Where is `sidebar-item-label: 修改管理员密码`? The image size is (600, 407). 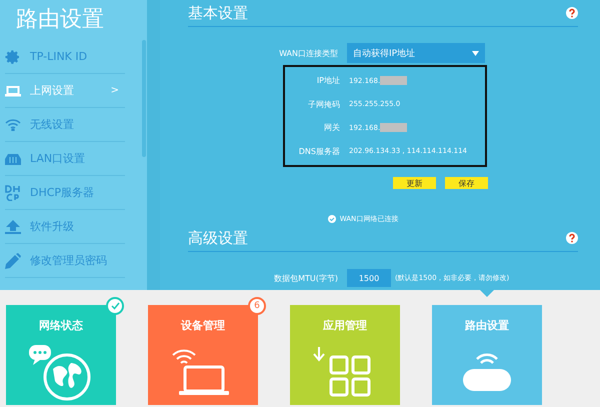
sidebar-item-label: 修改管理员密码 is located at coordinates (69, 260).